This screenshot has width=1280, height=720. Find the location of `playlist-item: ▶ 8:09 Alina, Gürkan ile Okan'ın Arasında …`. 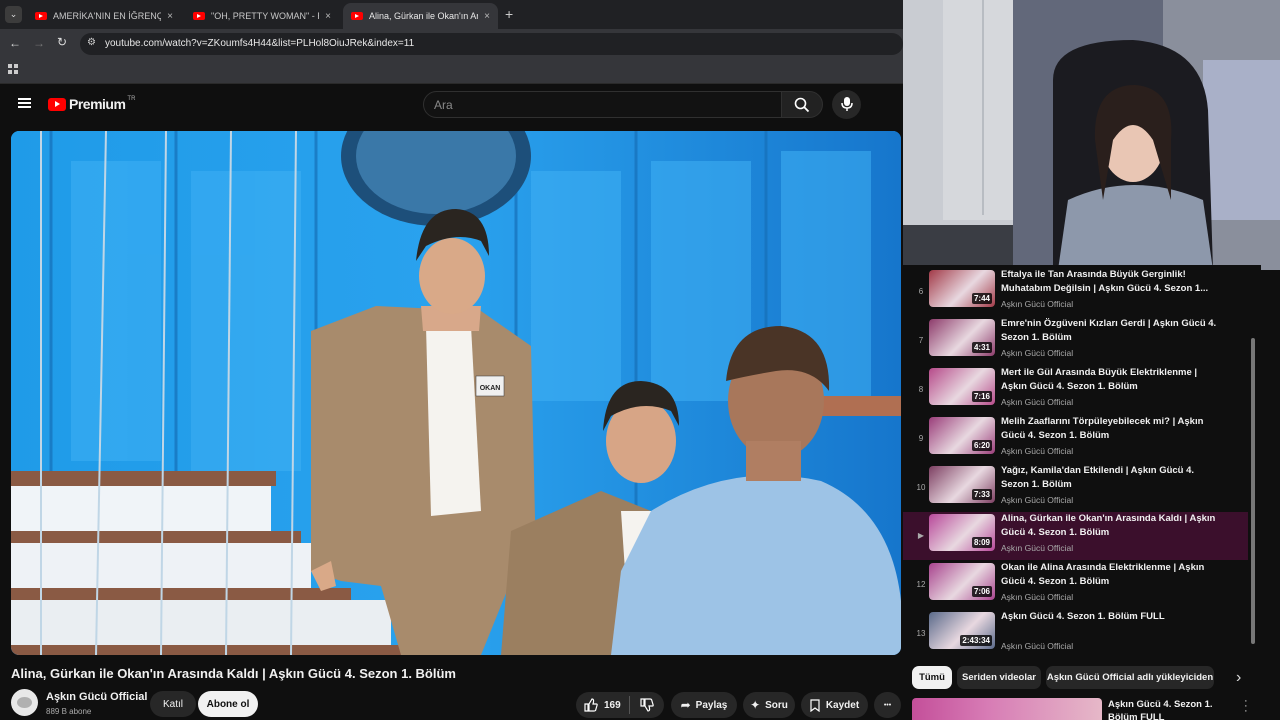

playlist-item: ▶ 8:09 Alina, Gürkan ile Okan'ın Arasında … is located at coordinates (1075, 536).